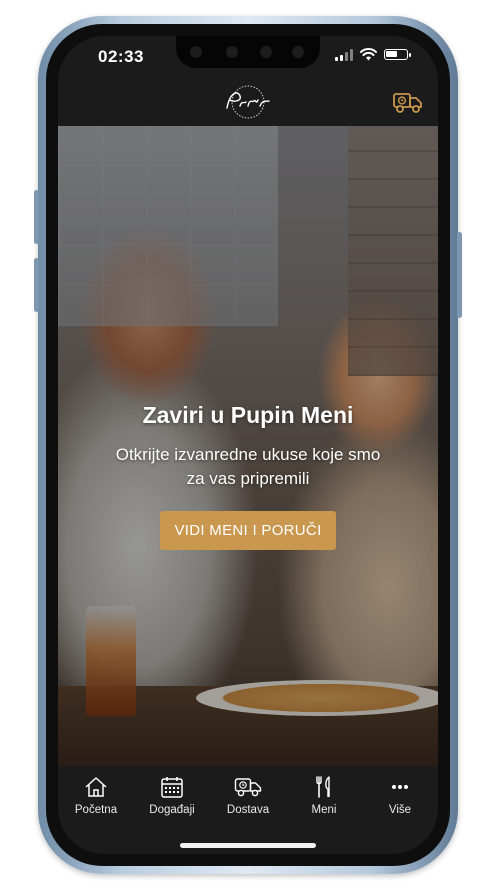 The height and width of the screenshot is (889, 500). I want to click on power-button, so click(459, 275).